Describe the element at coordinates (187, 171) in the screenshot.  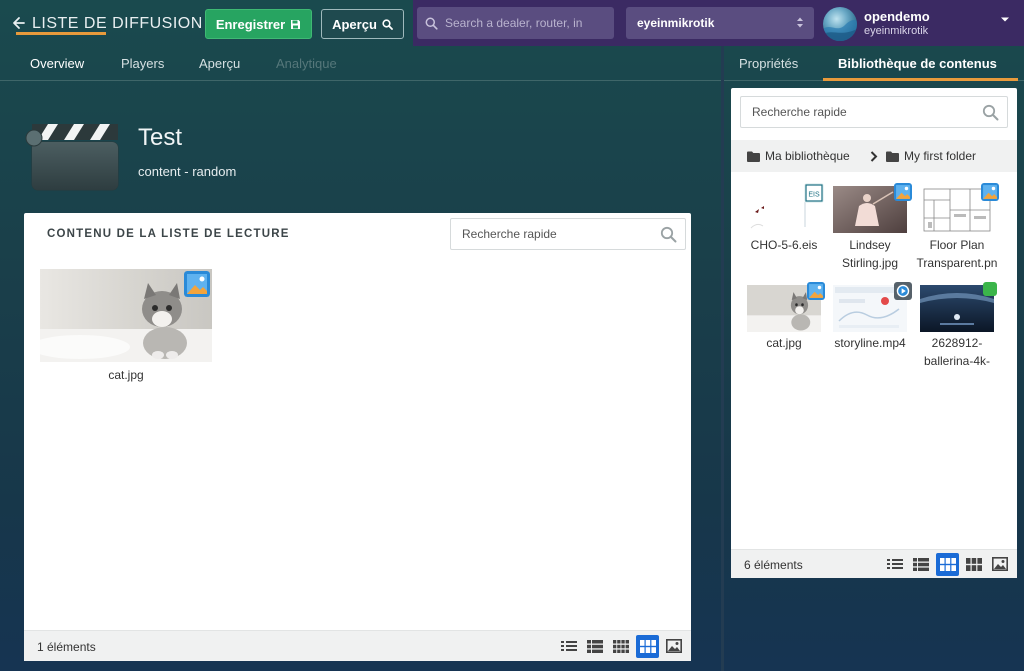
I see `playlist-subtitle: content - random` at that location.